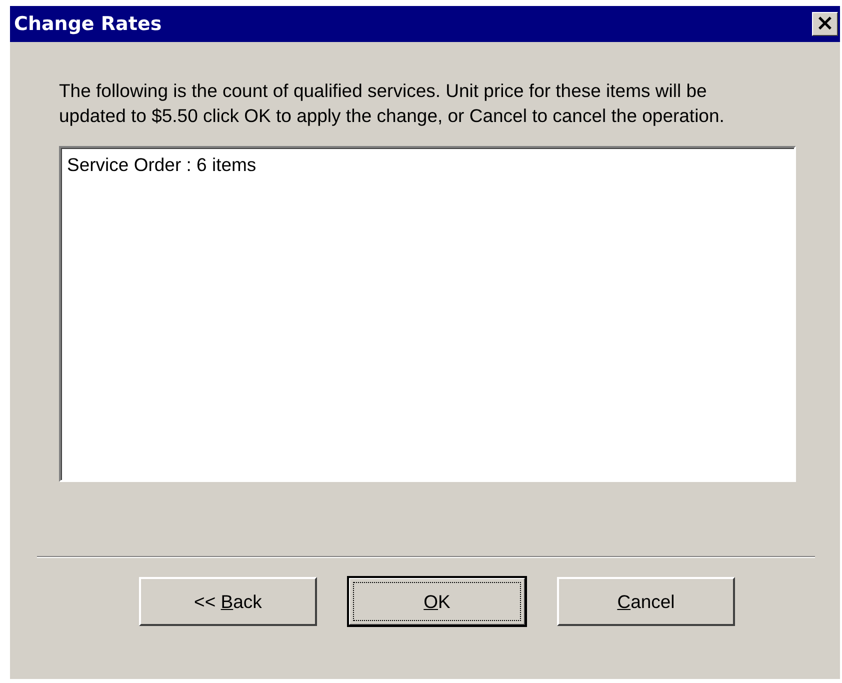 The width and height of the screenshot is (842, 683). What do you see at coordinates (825, 24) in the screenshot?
I see `close-button: ×` at bounding box center [825, 24].